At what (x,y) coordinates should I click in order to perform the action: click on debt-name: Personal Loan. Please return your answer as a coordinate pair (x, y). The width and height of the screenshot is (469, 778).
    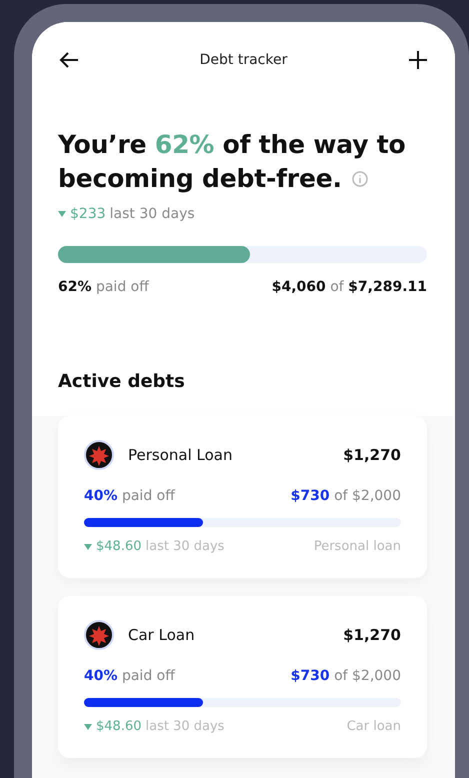
    Looking at the image, I should click on (181, 455).